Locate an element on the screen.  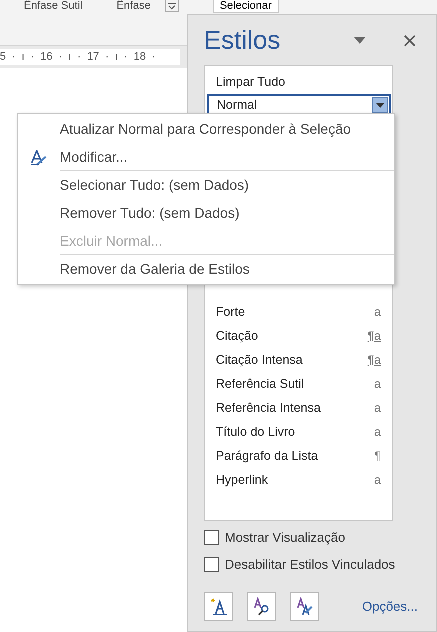
style-item: Citação Intensa ¶a is located at coordinates (298, 360).